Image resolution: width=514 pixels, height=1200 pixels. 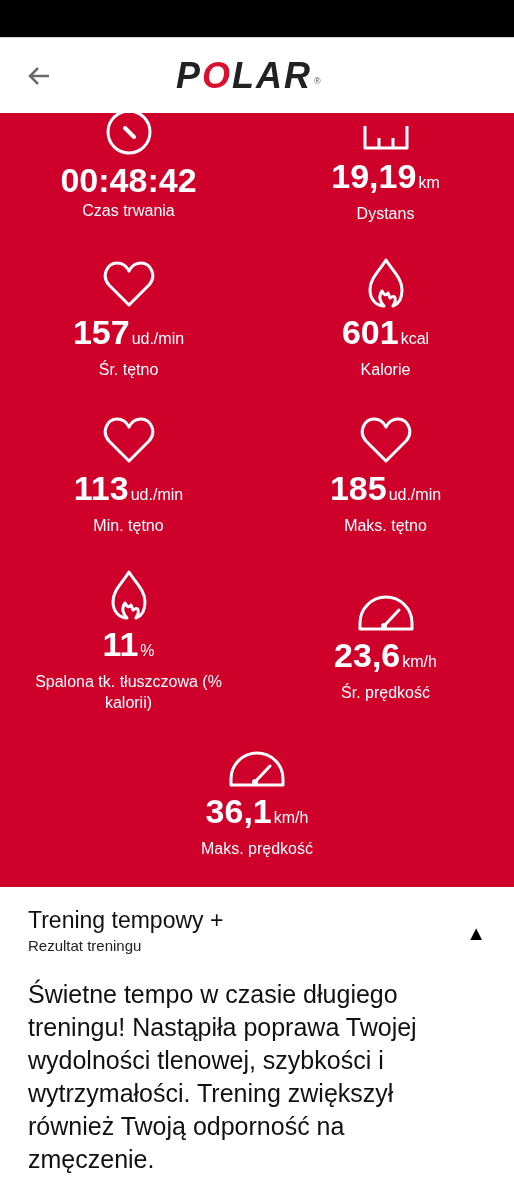 I want to click on stopwatch-icon, so click(x=128, y=134).